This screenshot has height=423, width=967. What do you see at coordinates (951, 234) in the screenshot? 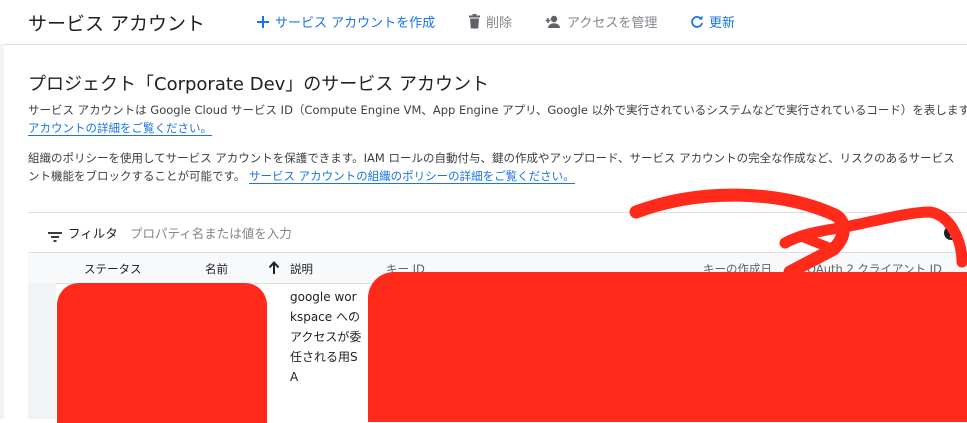
I see `help-icon` at bounding box center [951, 234].